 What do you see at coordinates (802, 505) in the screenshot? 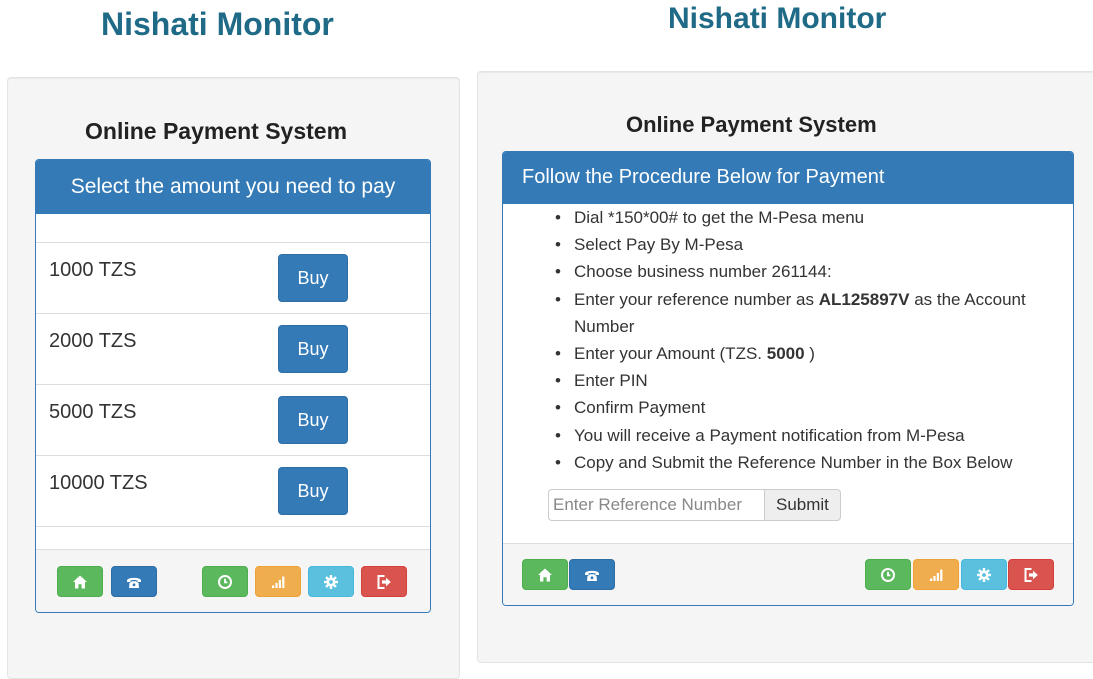
I see `submit-button: Submit` at bounding box center [802, 505].